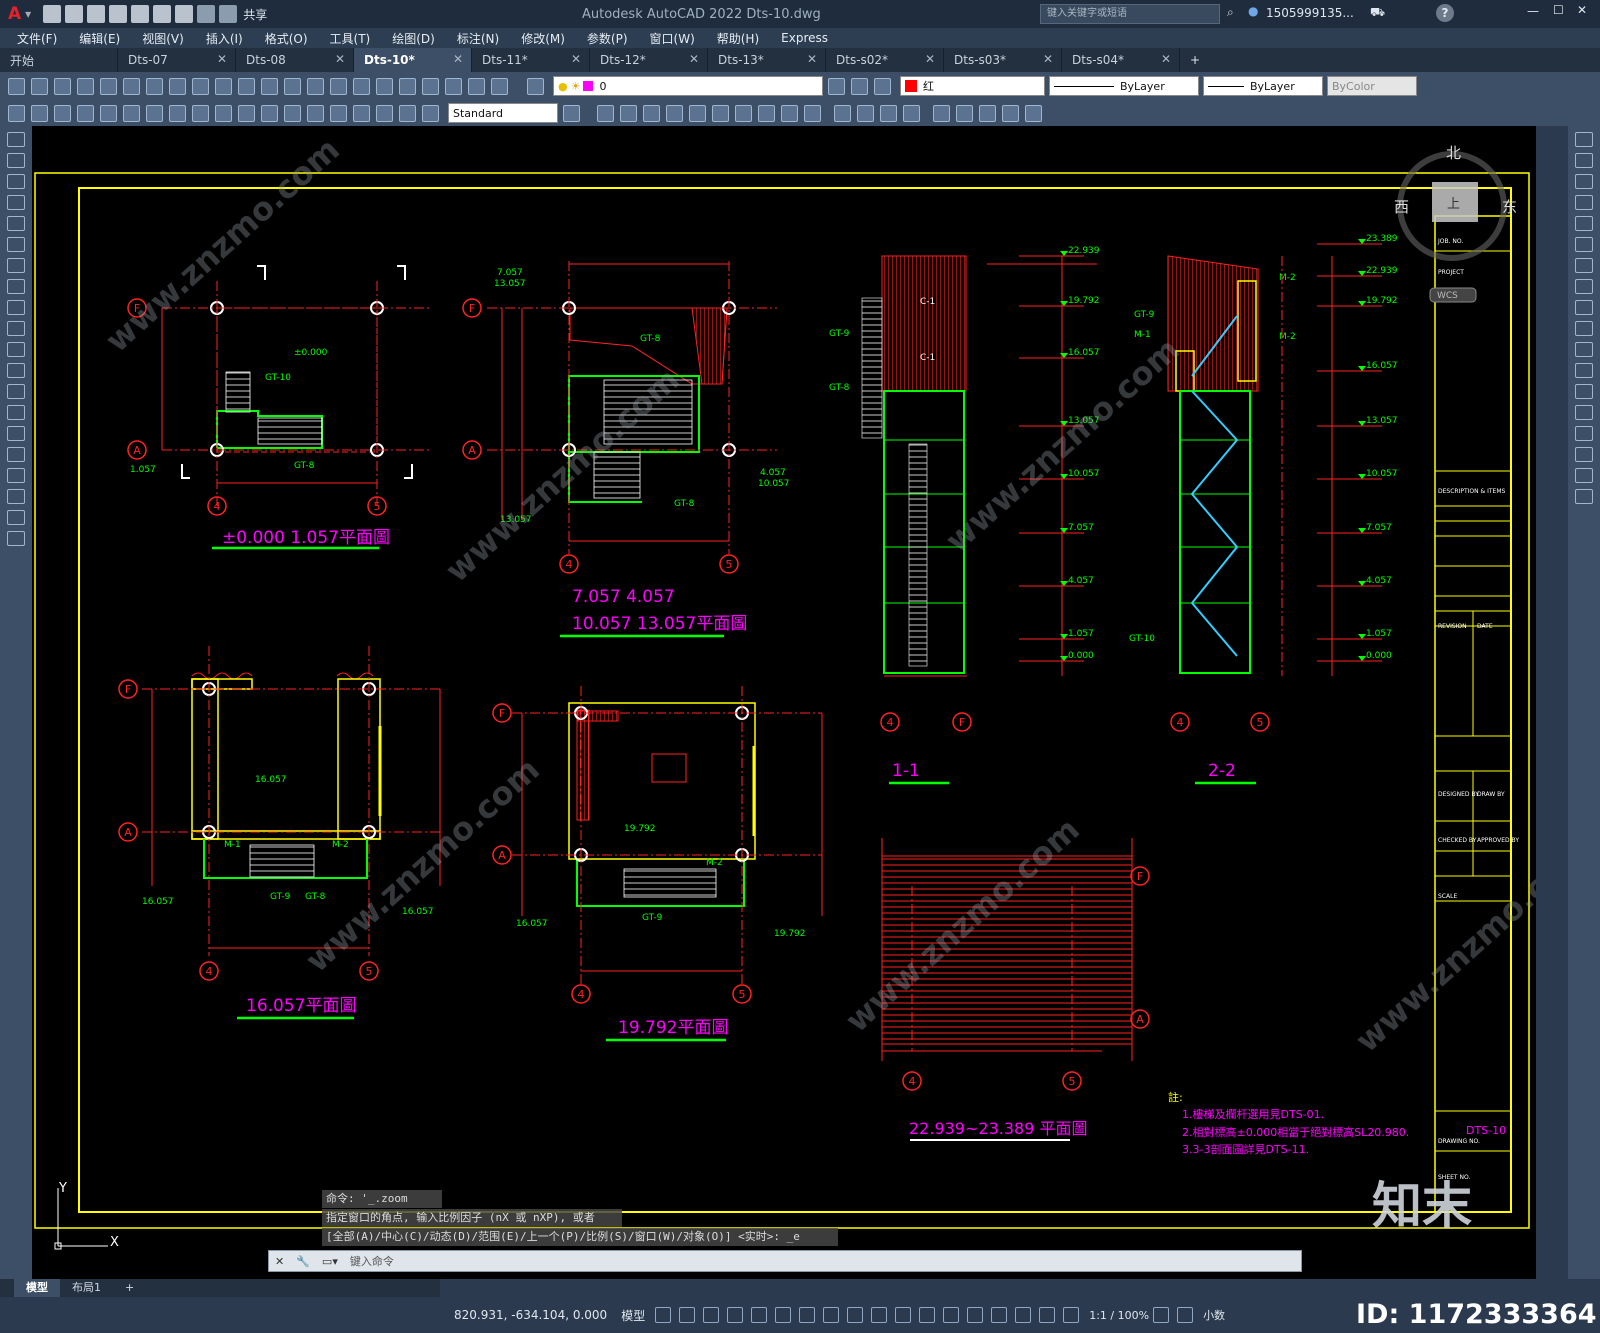 This screenshot has width=1600, height=1333. Describe the element at coordinates (767, 60) in the screenshot. I see `file-tab: Dts-13* ✕` at that location.